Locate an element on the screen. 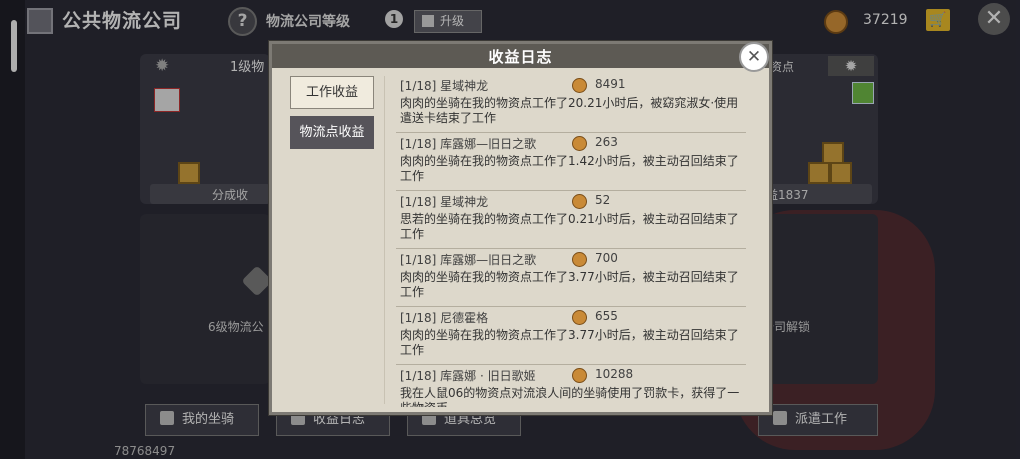 The height and width of the screenshot is (459, 1020). close-icon: ✕ is located at coordinates (754, 57).